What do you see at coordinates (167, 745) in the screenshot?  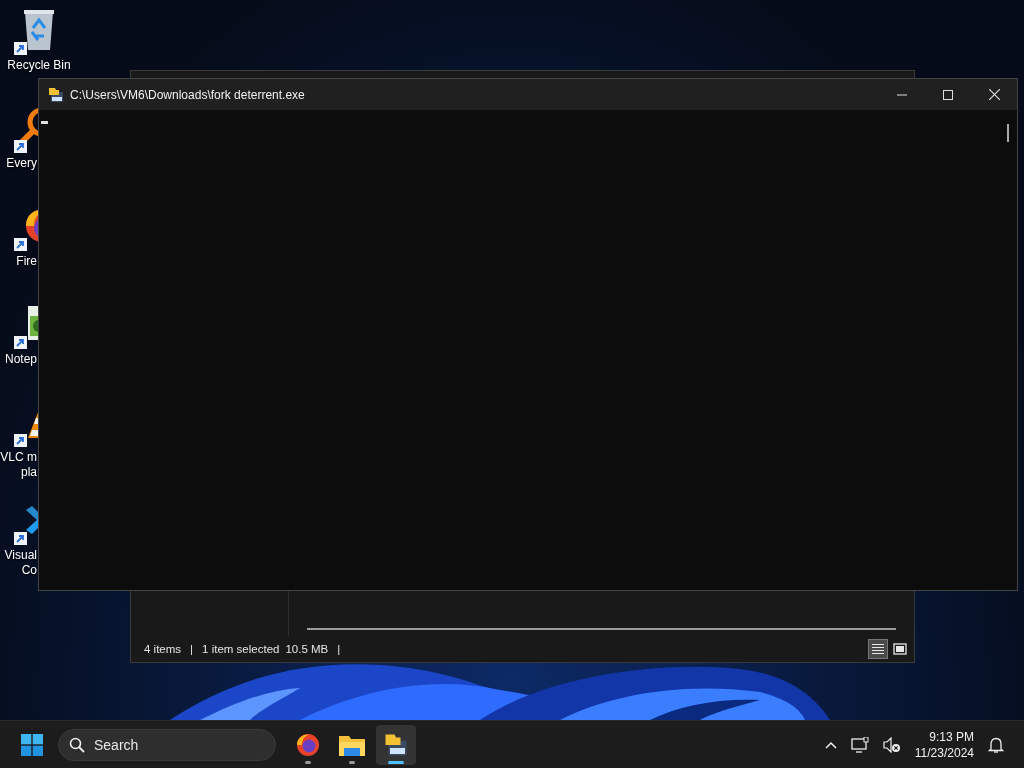 I see `search-field: Search` at bounding box center [167, 745].